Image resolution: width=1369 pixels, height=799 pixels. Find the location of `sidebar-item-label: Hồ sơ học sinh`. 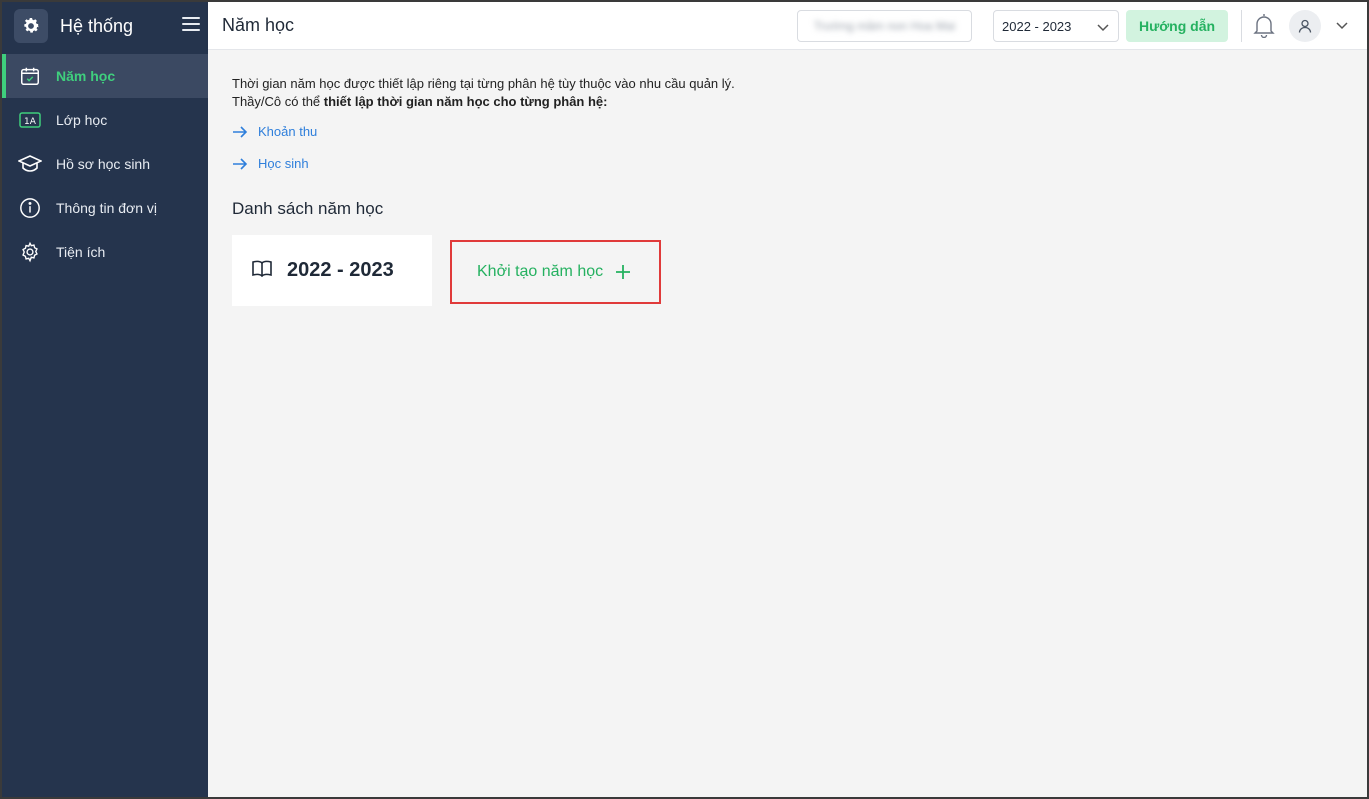

sidebar-item-label: Hồ sơ học sinh is located at coordinates (103, 164).